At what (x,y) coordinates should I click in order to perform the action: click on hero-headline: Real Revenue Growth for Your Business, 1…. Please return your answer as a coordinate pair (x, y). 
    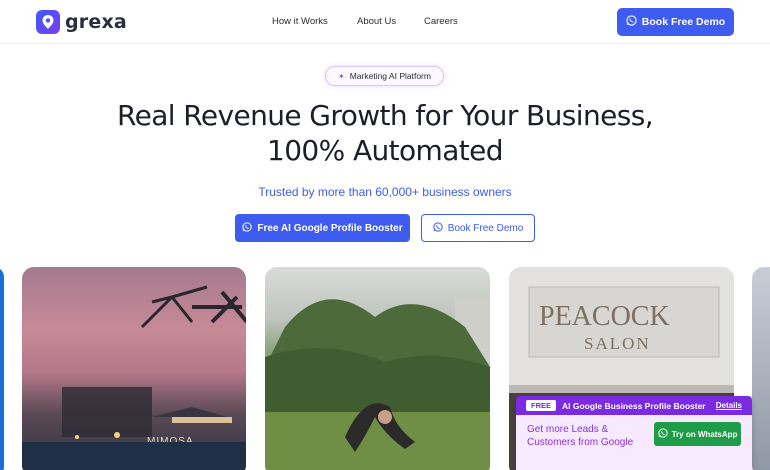
    Looking at the image, I should click on (385, 133).